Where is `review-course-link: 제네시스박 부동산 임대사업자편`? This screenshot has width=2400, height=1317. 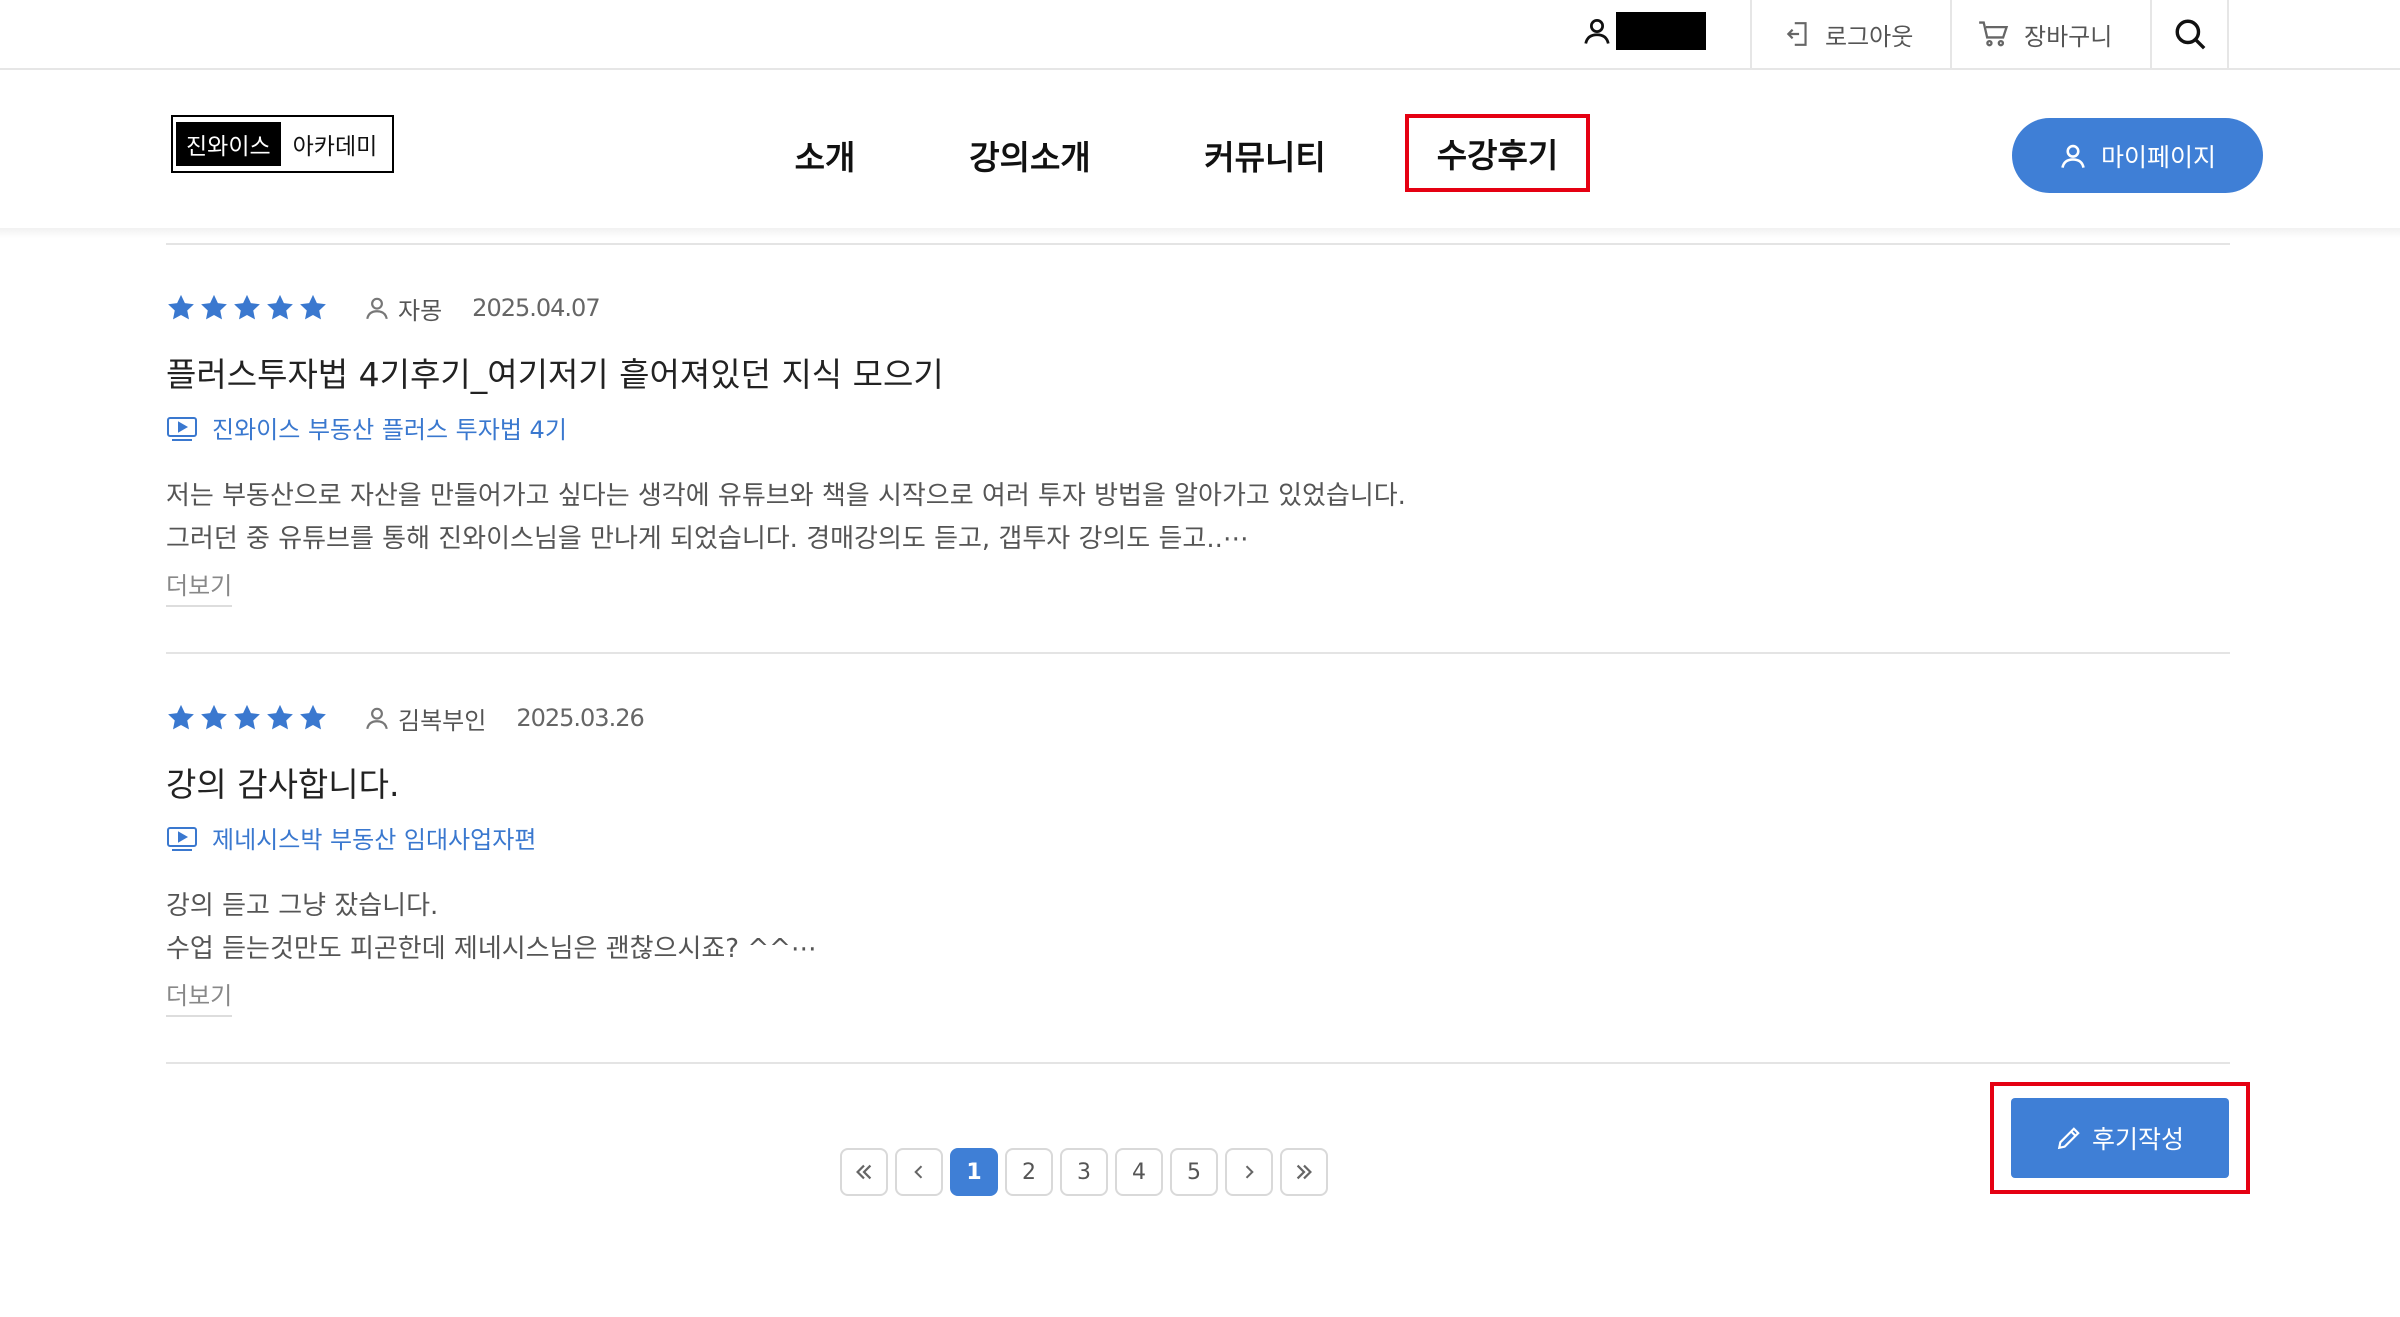
review-course-link: 제네시스박 부동산 임대사업자편 is located at coordinates (351, 837).